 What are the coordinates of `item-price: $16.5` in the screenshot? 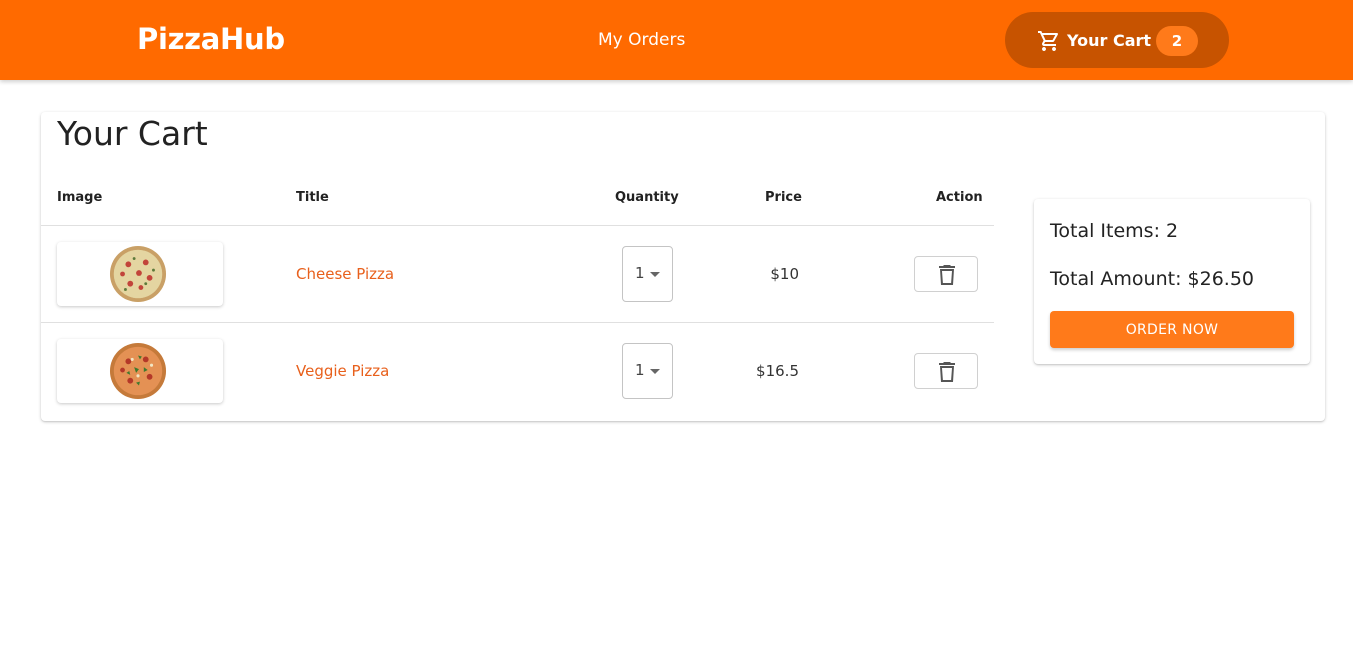 It's located at (777, 371).